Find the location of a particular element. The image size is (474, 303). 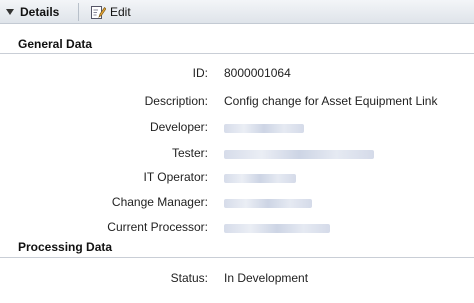

general-data-heading: General Data is located at coordinates (55, 44).